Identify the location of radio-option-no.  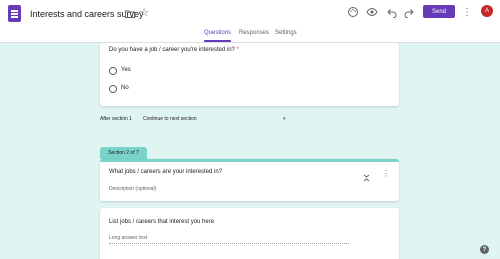
(113, 89).